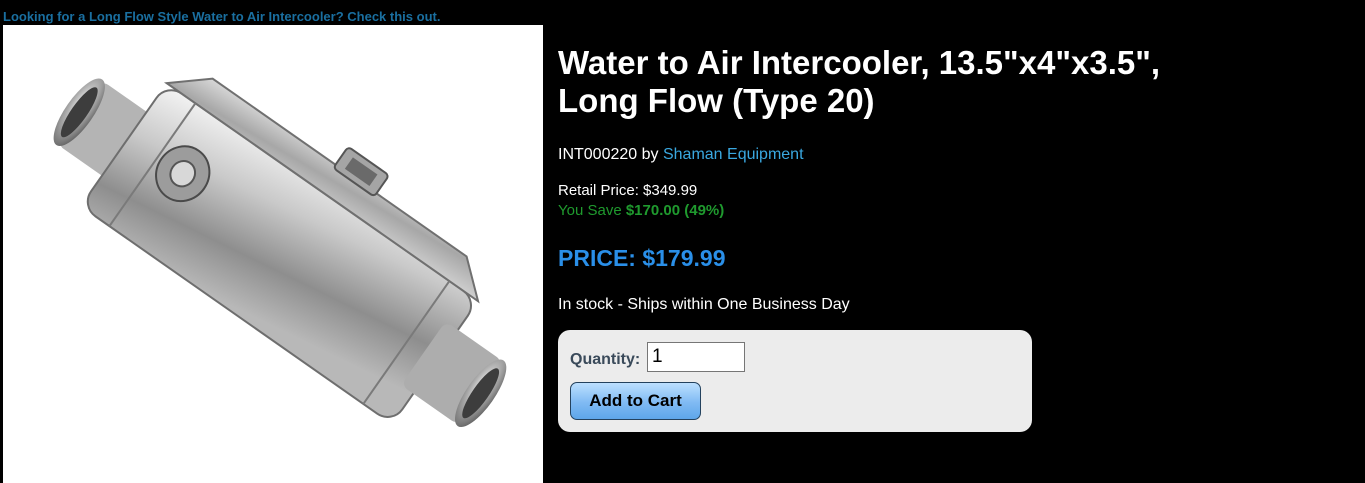 The height and width of the screenshot is (483, 1365). I want to click on by-label: by, so click(650, 154).